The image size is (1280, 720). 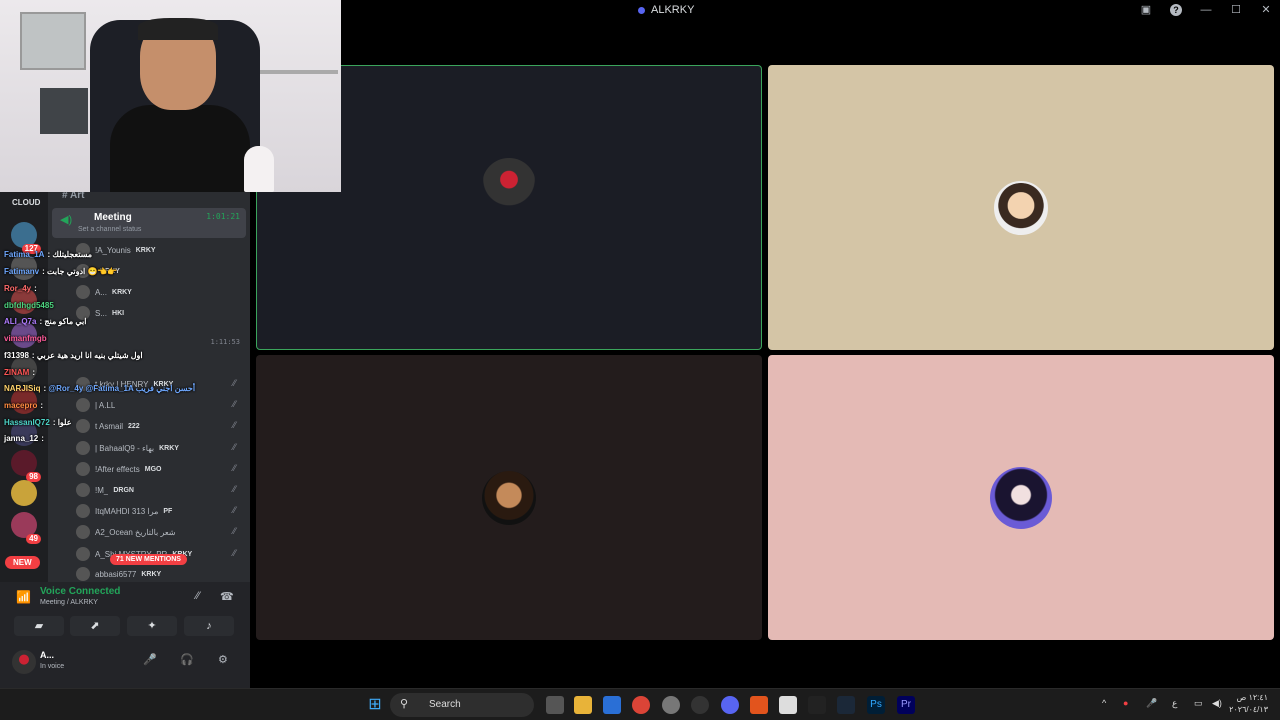 What do you see at coordinates (168, 511) in the screenshot?
I see `user-tag: PF` at bounding box center [168, 511].